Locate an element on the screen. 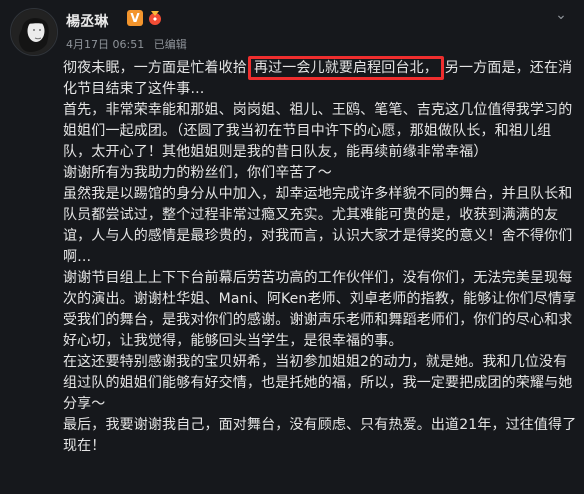  timestamp: 4月17日 06:51 is located at coordinates (105, 44).